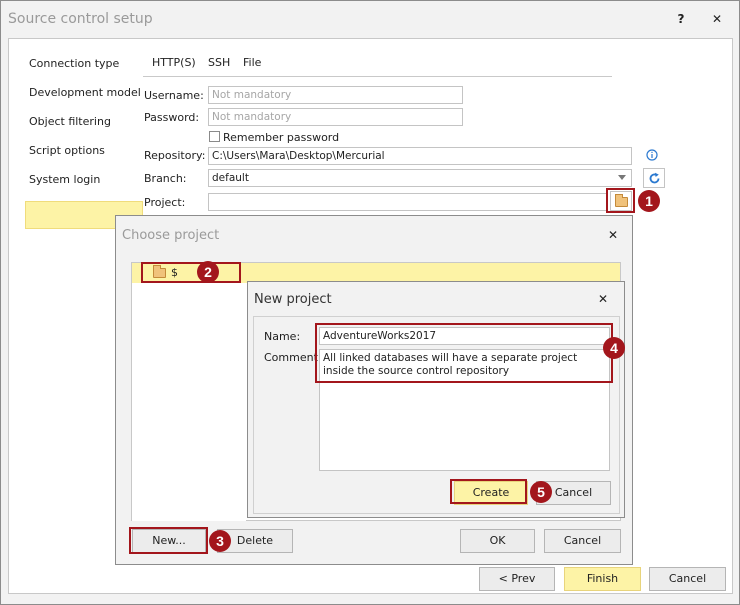 This screenshot has width=740, height=605. Describe the element at coordinates (620, 200) in the screenshot. I see `callout-1-highlight` at that location.